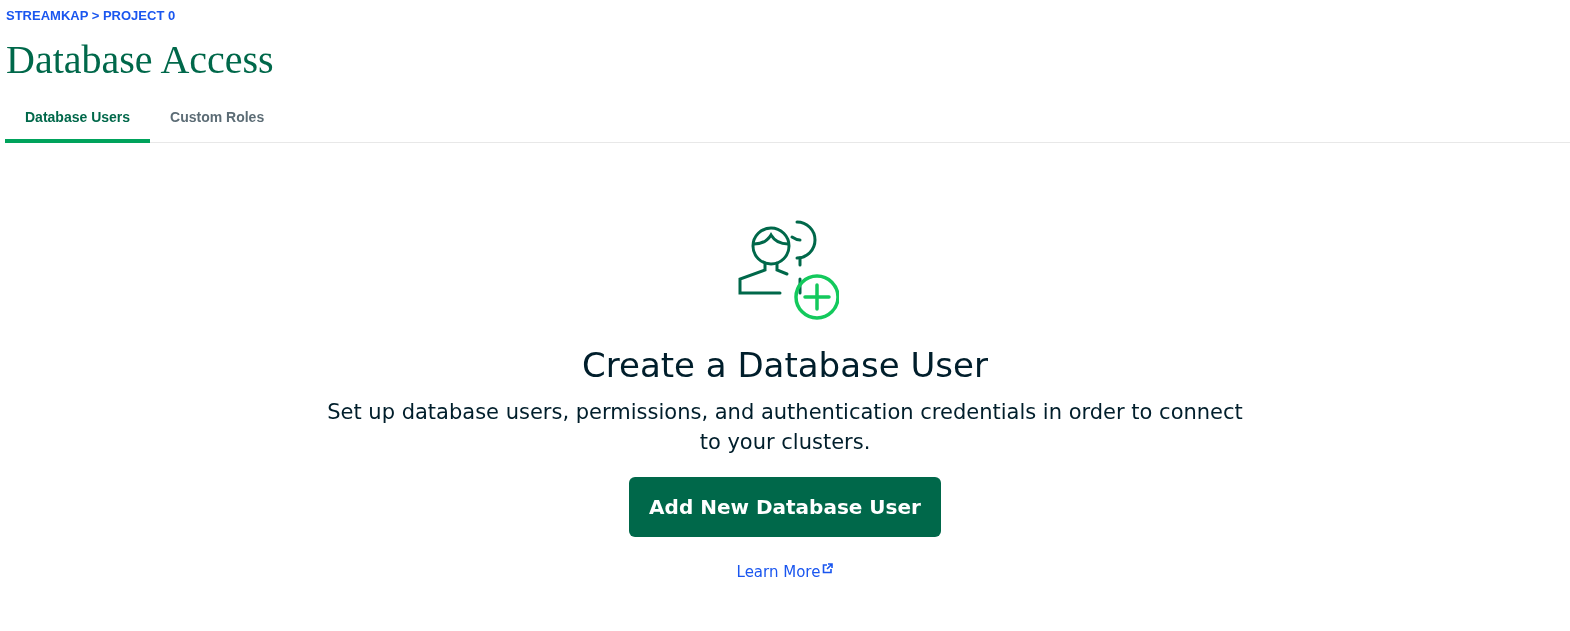 The width and height of the screenshot is (1570, 631). I want to click on breadcrumb-link: STREAMKAP > PROJECT 0, so click(91, 15).